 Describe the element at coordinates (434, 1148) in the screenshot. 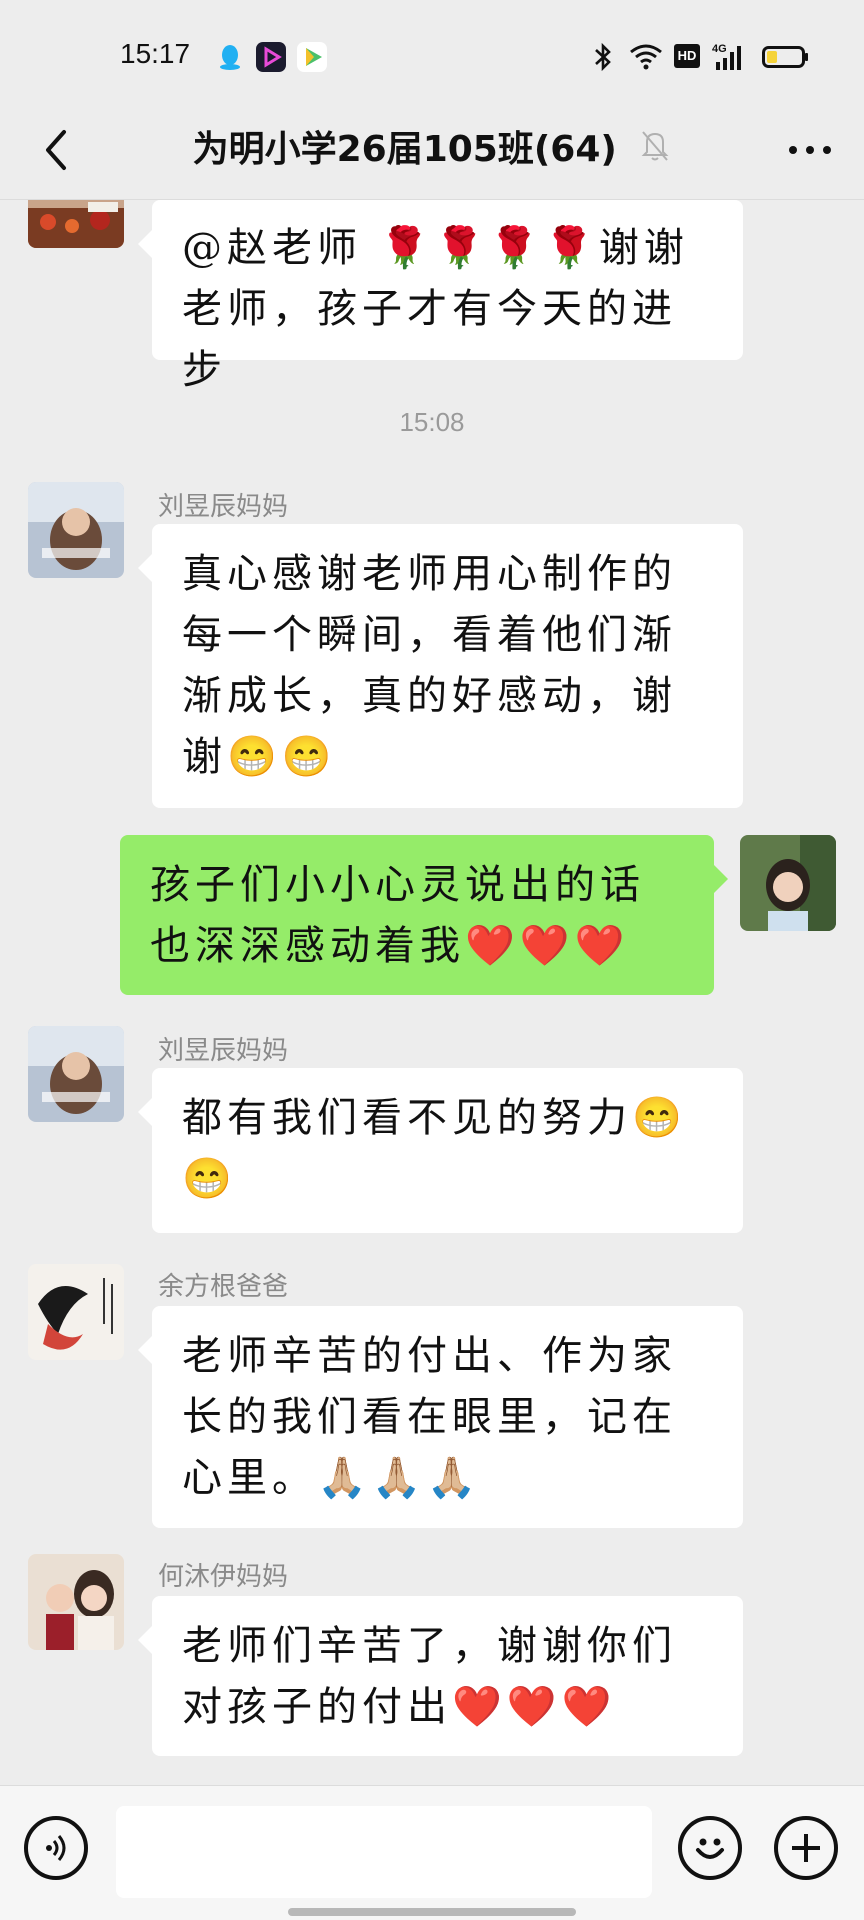

I see `message-text: 都有我们看不见的努力😁😁` at that location.